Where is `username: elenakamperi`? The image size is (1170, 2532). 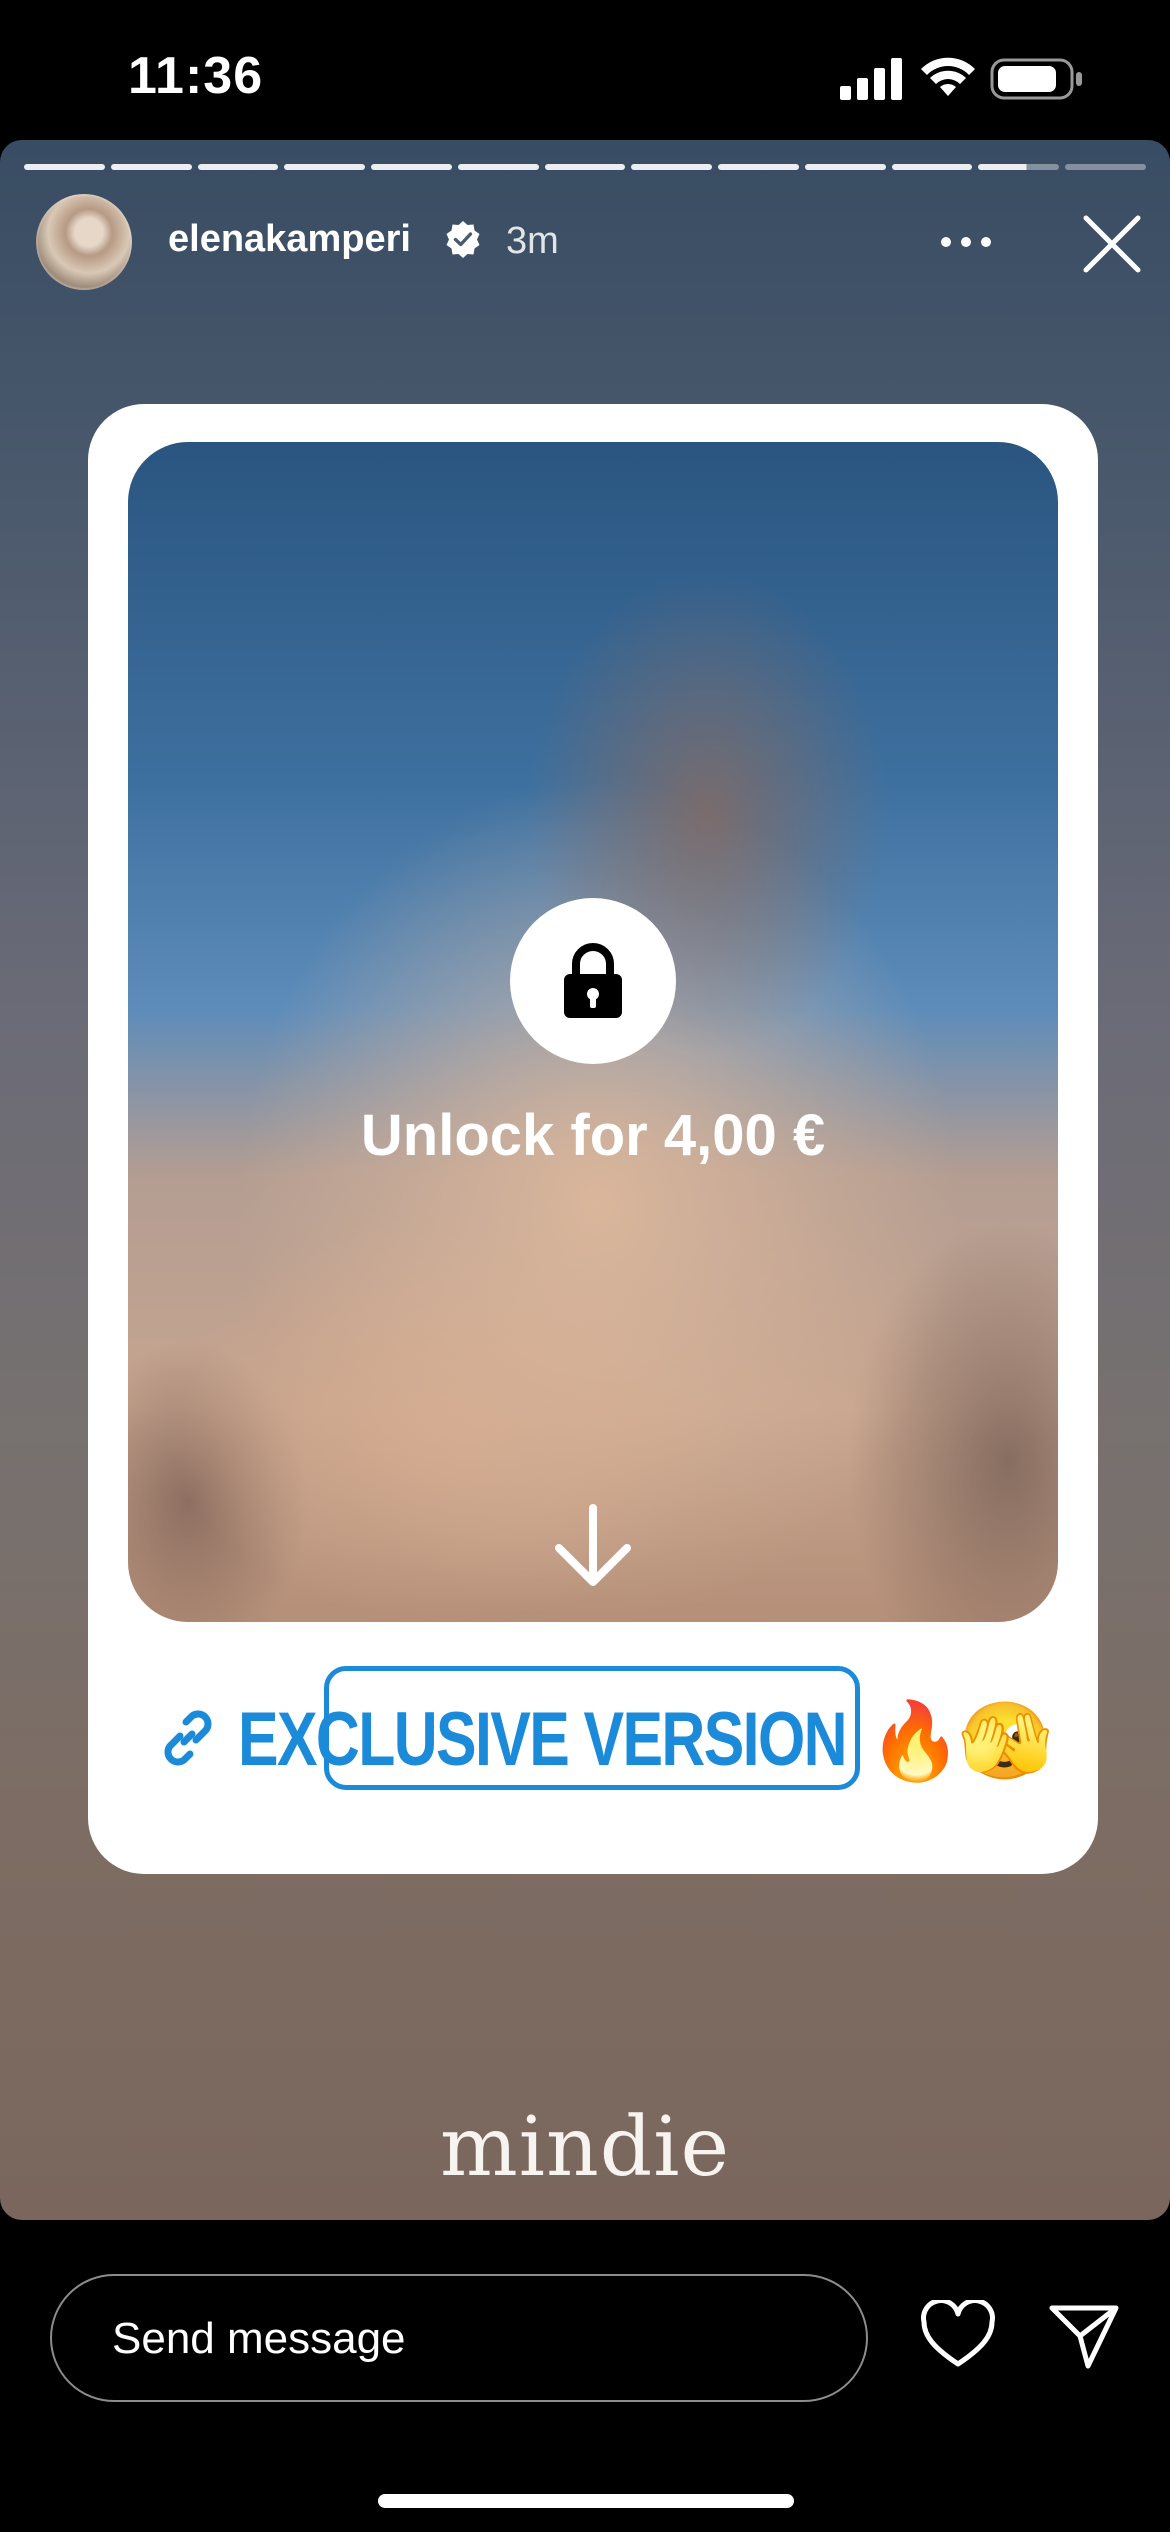
username: elenakamperi is located at coordinates (289, 239).